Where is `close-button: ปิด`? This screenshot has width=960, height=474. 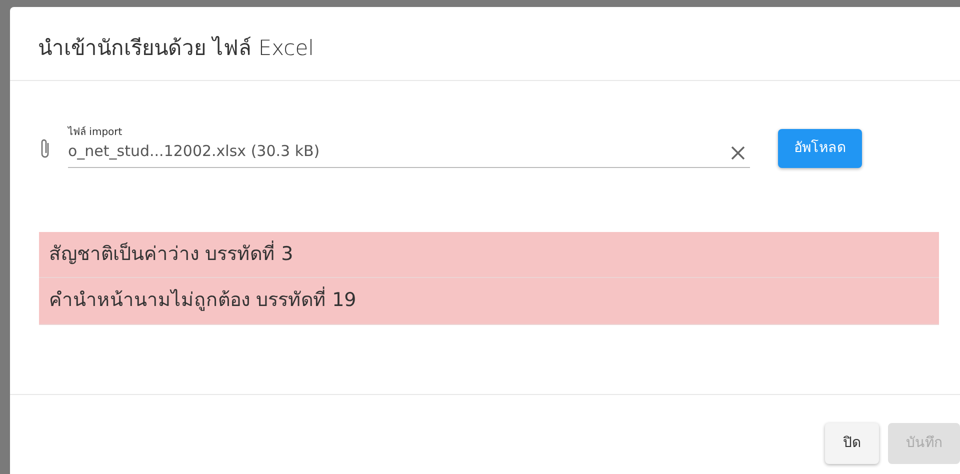 close-button: ปิด is located at coordinates (852, 443).